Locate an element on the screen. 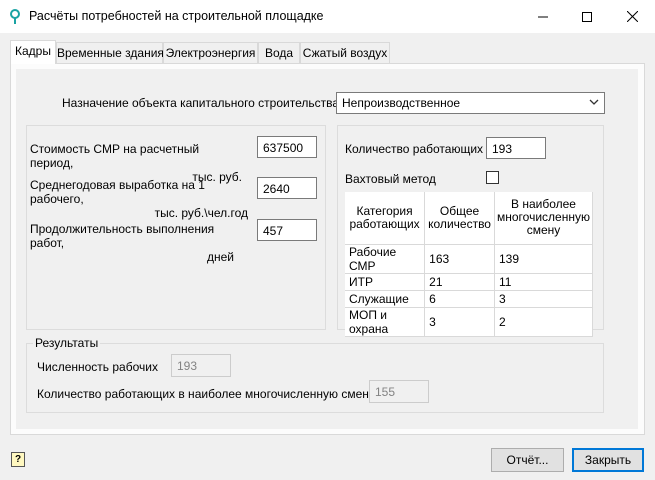 This screenshot has width=655, height=480. purpose-select-value: Непроизводственное is located at coordinates (401, 103).